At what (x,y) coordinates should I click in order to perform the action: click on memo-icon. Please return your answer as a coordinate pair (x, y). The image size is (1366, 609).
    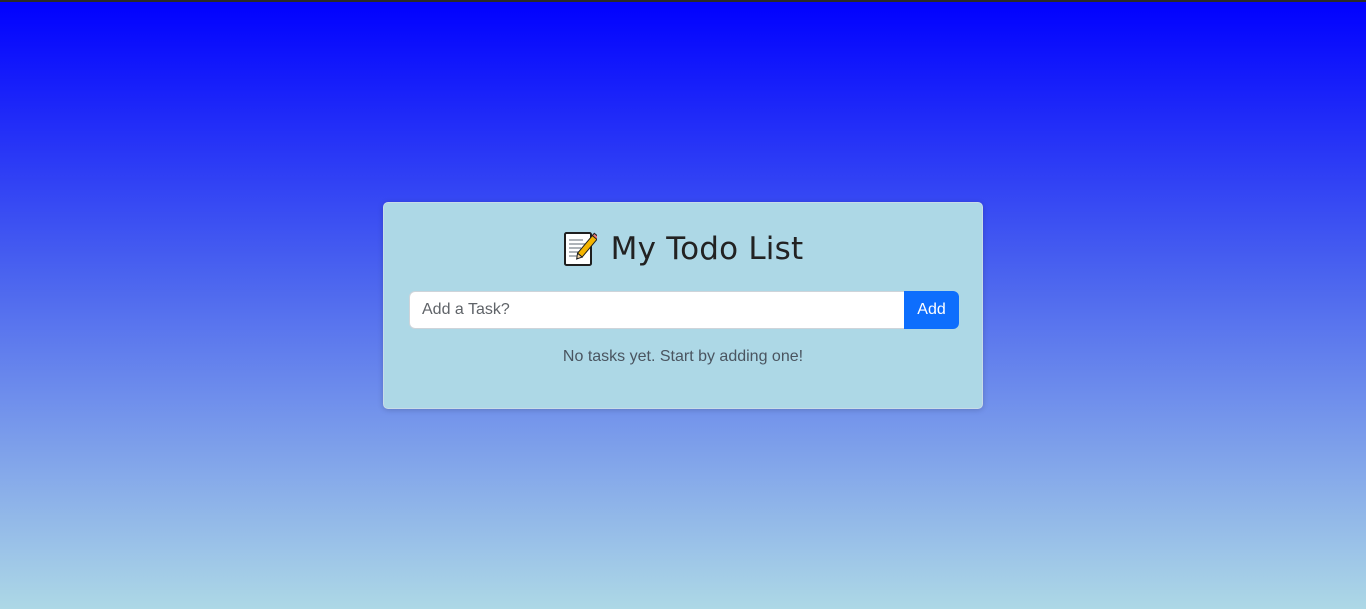
    Looking at the image, I should click on (580, 249).